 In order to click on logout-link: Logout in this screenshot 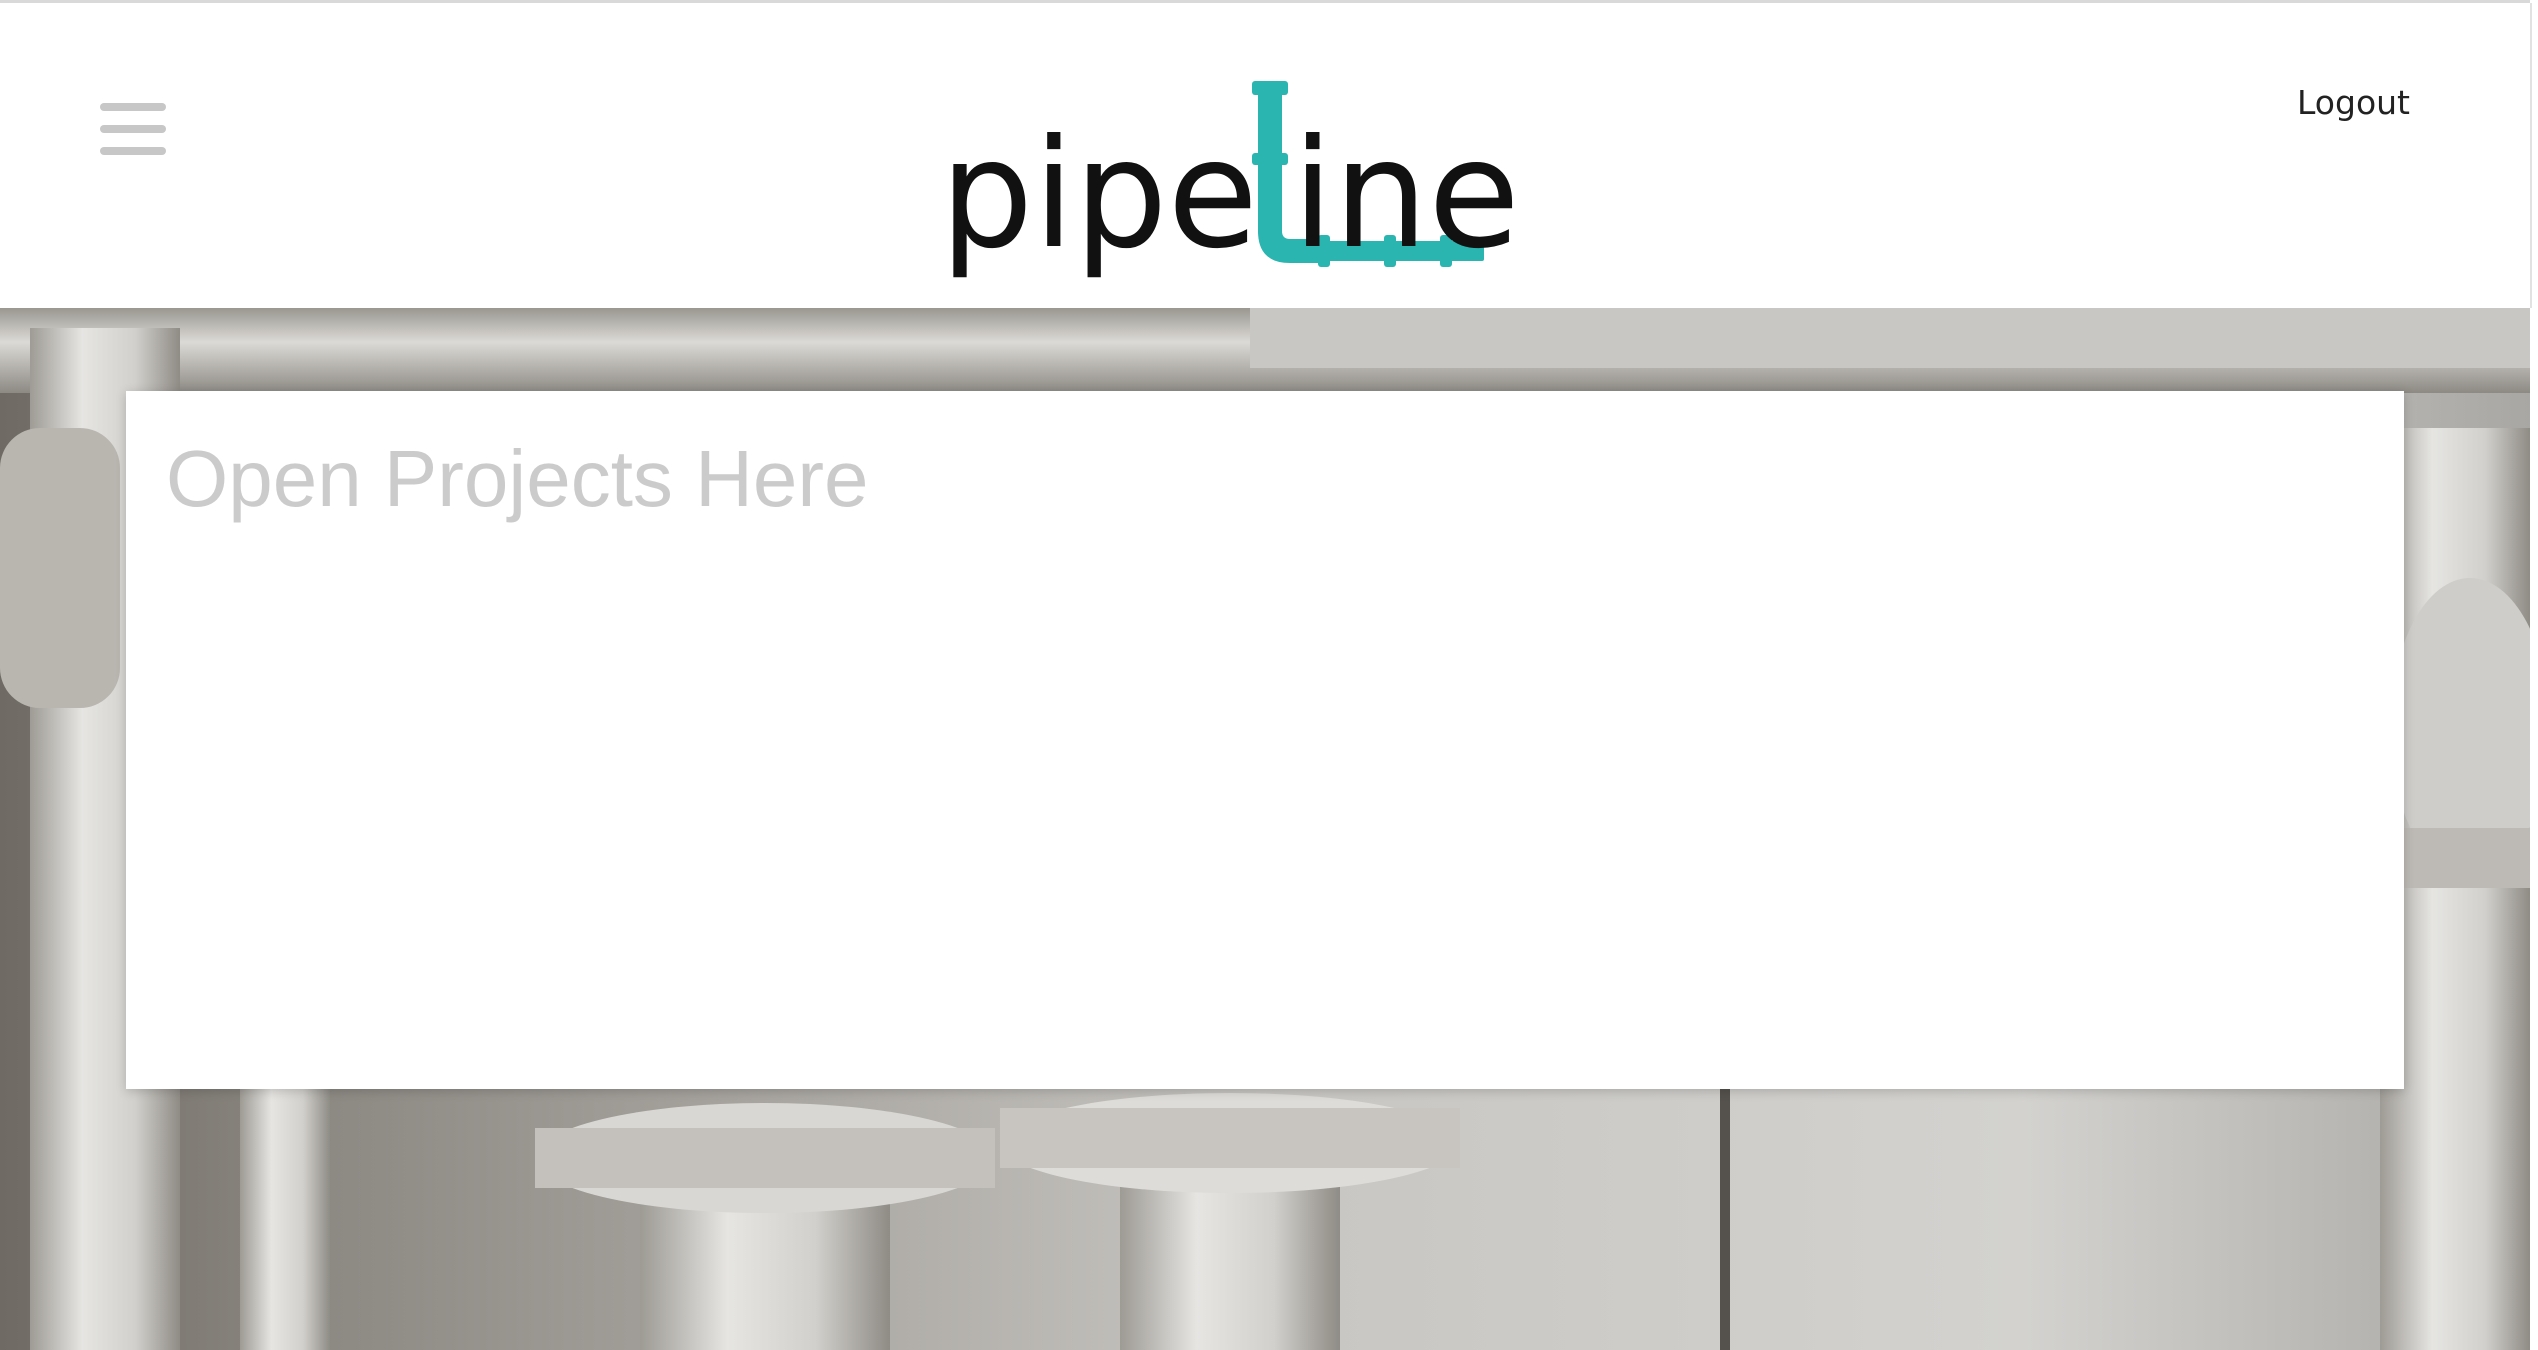, I will do `click(2353, 102)`.